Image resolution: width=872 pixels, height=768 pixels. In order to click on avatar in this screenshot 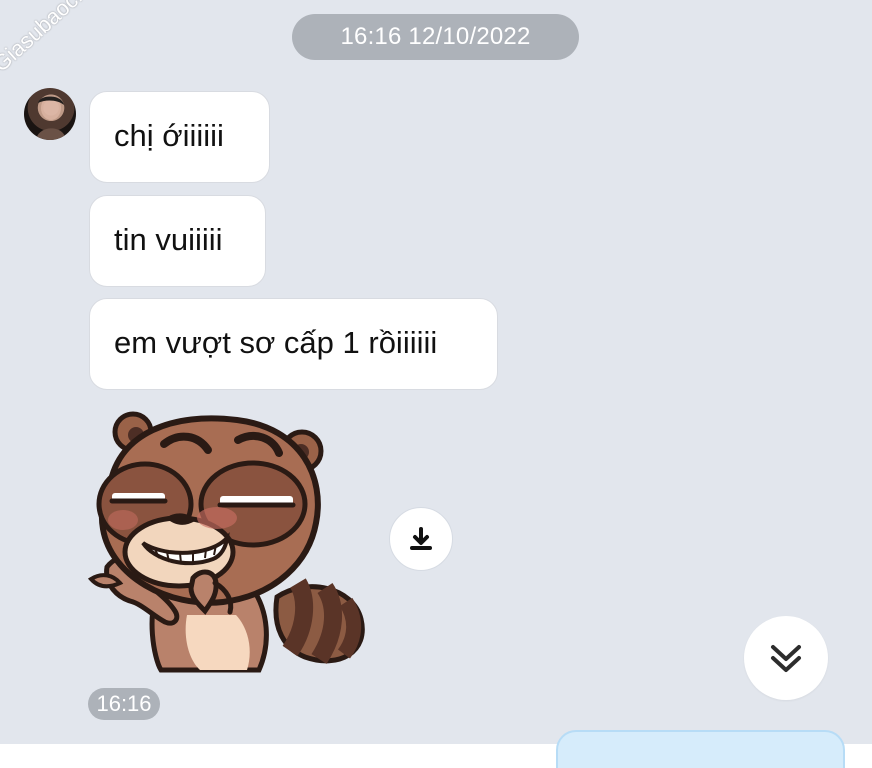, I will do `click(50, 114)`.